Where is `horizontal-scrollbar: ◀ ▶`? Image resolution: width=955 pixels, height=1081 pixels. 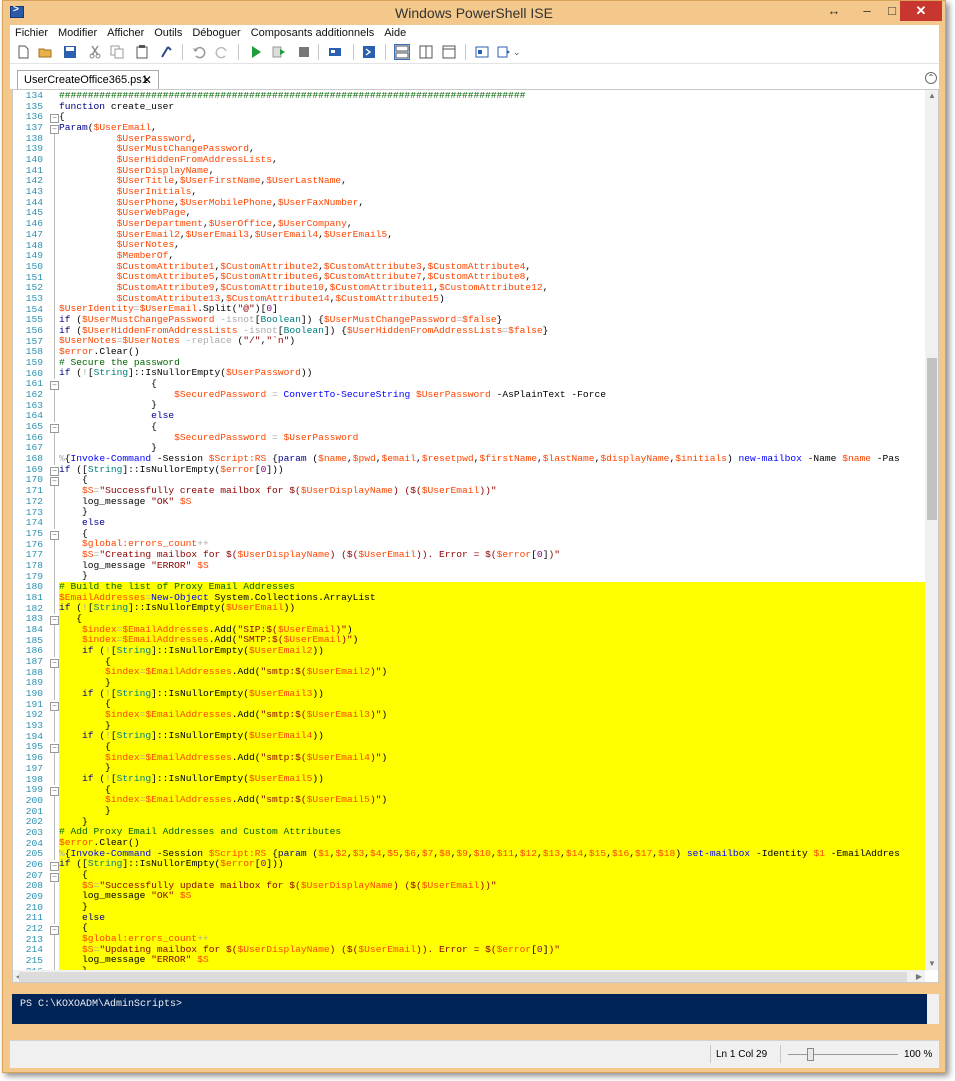 horizontal-scrollbar: ◀ ▶ is located at coordinates (469, 976).